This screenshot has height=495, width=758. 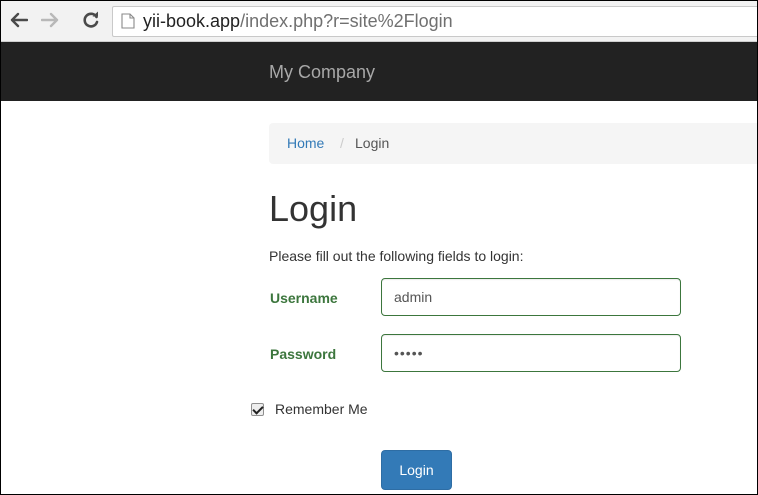 What do you see at coordinates (91, 20) in the screenshot?
I see `reload-icon` at bounding box center [91, 20].